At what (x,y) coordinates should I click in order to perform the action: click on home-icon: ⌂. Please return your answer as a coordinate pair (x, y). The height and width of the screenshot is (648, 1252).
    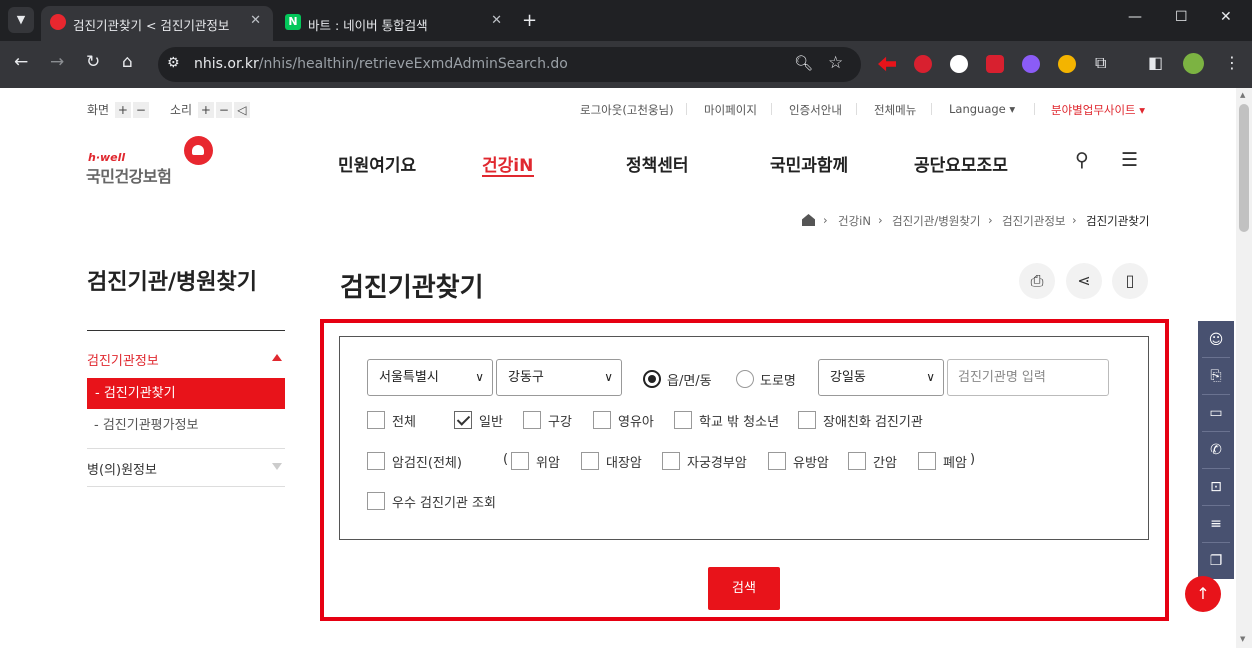
    Looking at the image, I should click on (127, 62).